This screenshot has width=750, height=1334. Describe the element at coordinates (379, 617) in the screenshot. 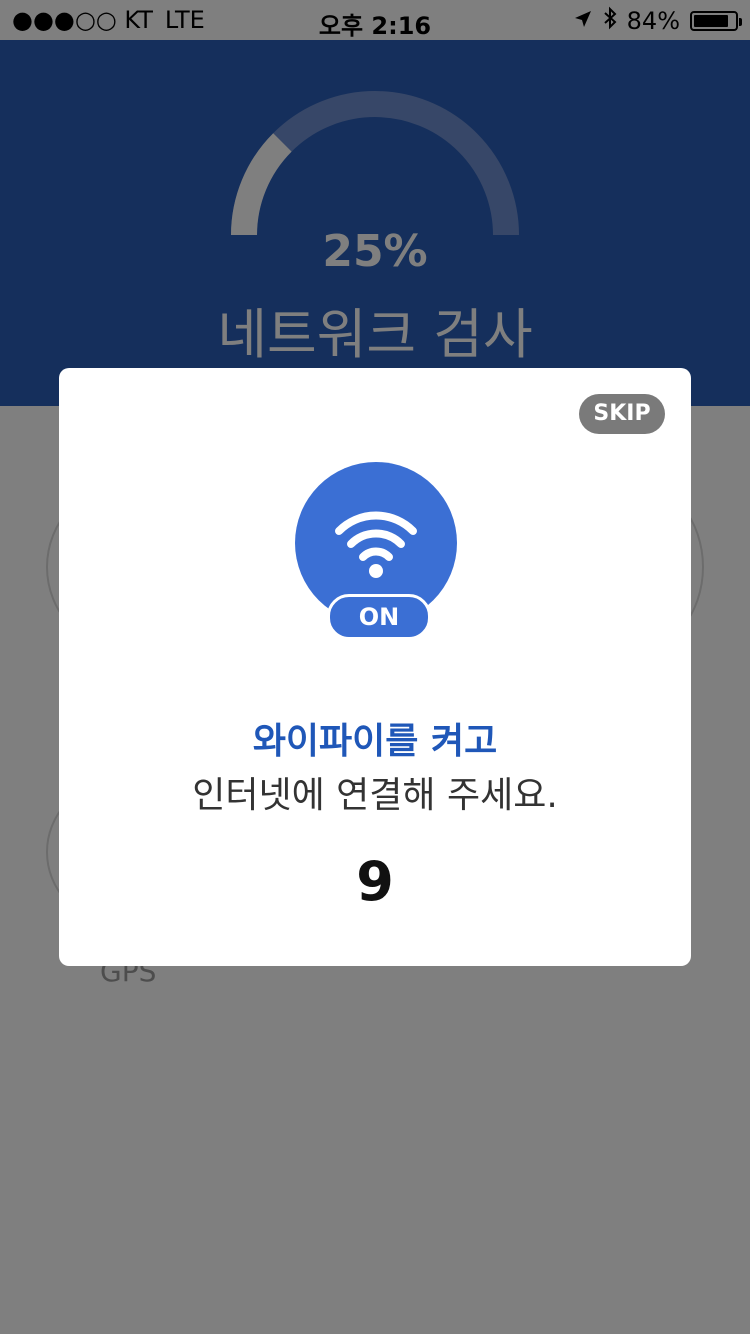

I see `wifi-on-toggle: ON` at that location.